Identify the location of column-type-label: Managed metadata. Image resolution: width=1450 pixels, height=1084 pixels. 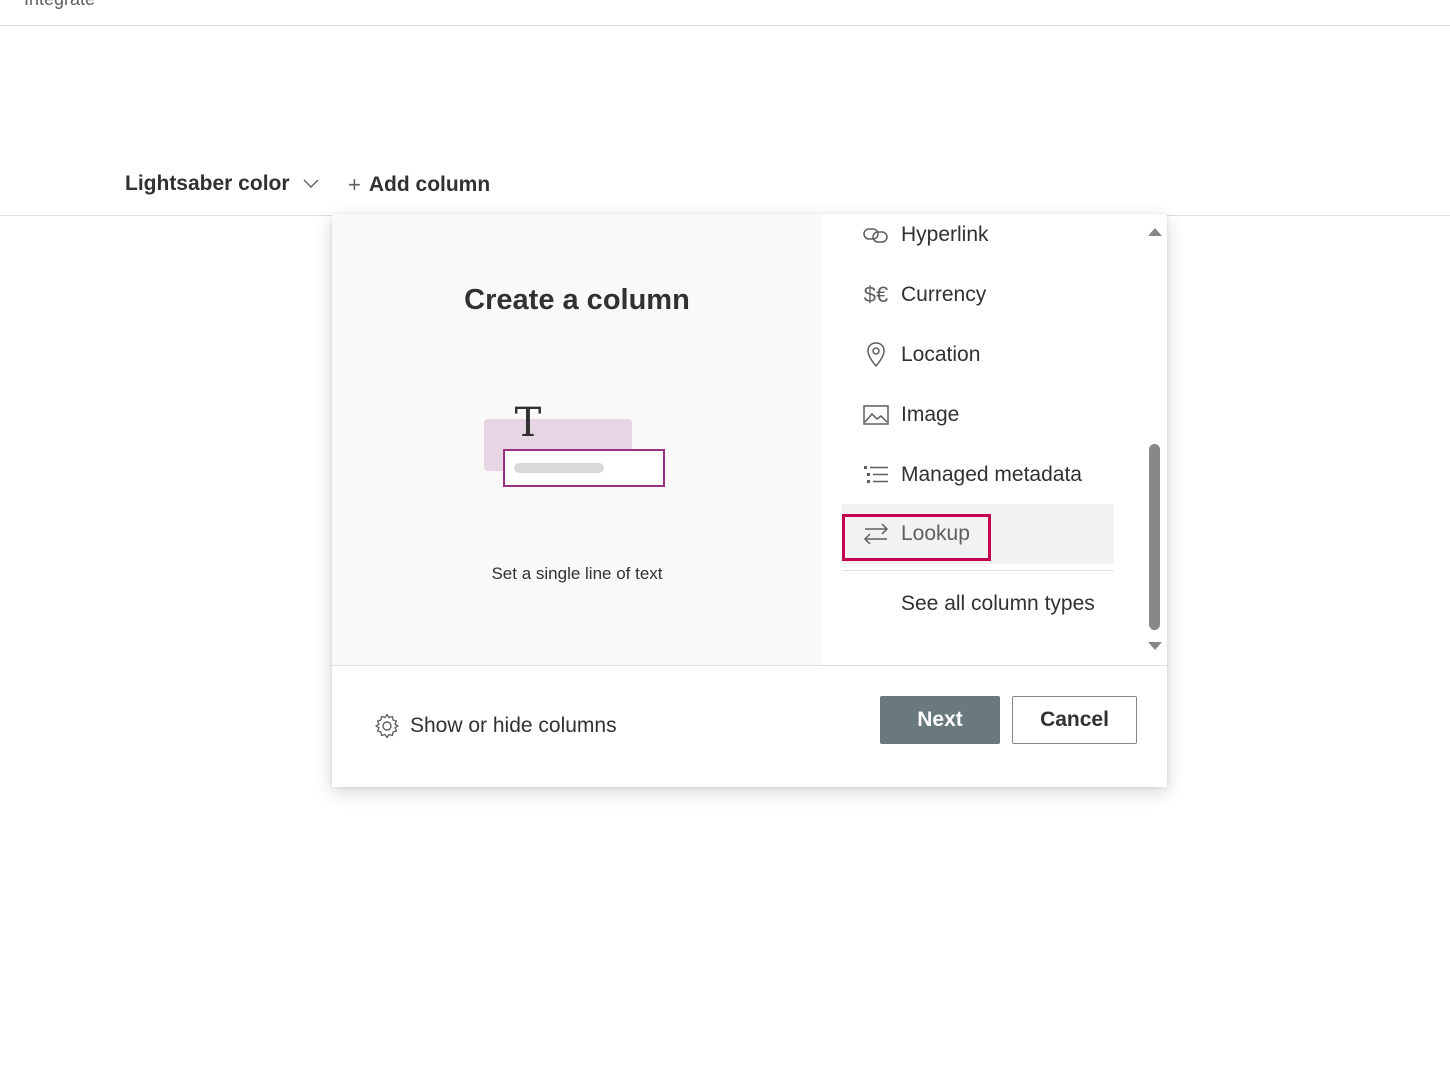
(991, 474).